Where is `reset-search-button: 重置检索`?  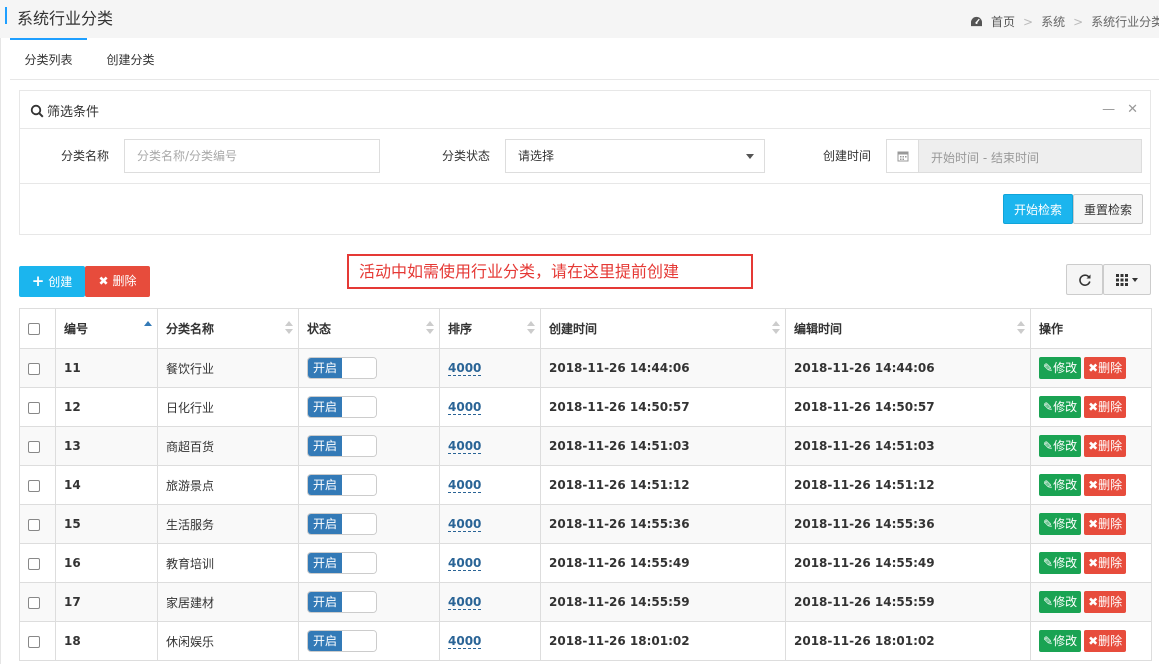
reset-search-button: 重置检索 is located at coordinates (1108, 209).